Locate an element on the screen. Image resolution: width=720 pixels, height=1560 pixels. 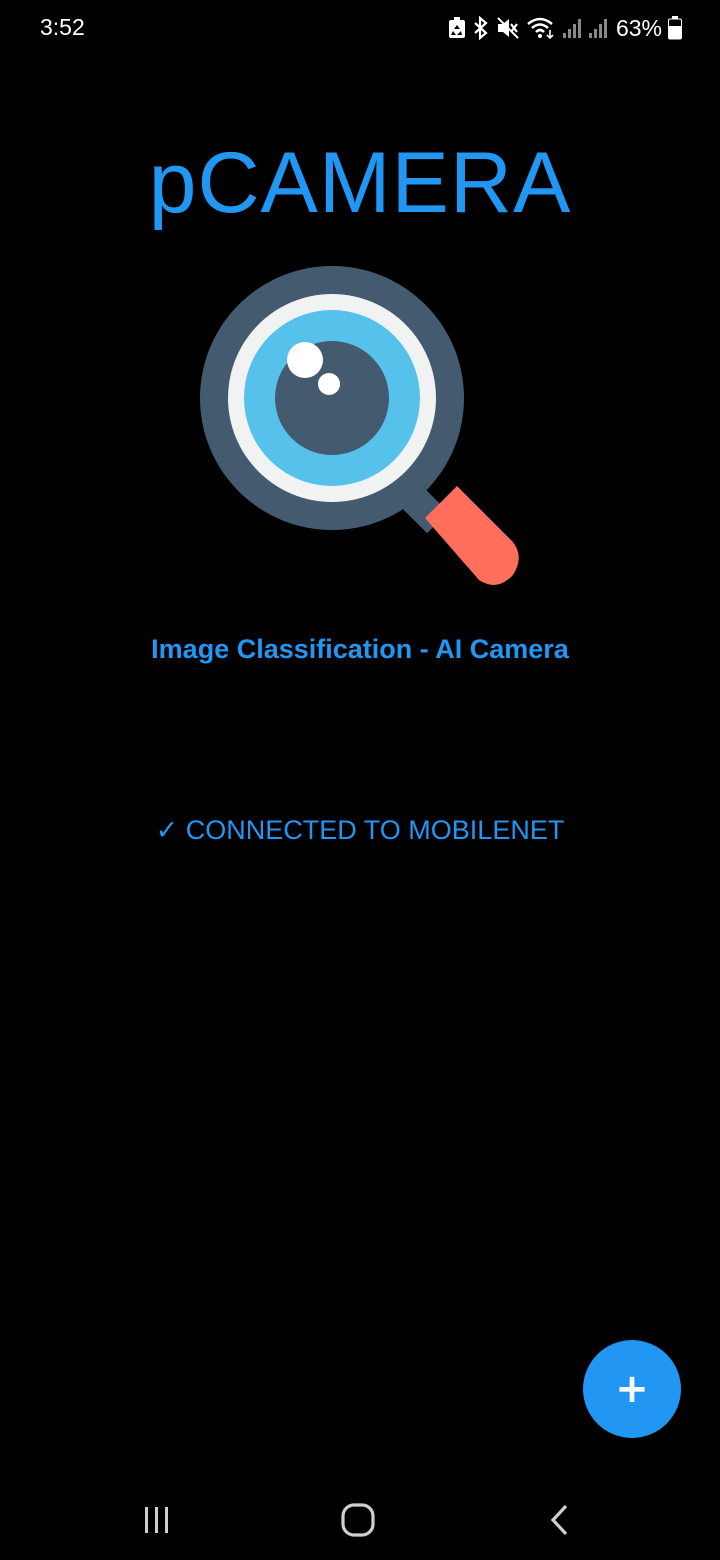
connection-status: ✓ CONNECTED TO MOBILENET is located at coordinates (360, 830).